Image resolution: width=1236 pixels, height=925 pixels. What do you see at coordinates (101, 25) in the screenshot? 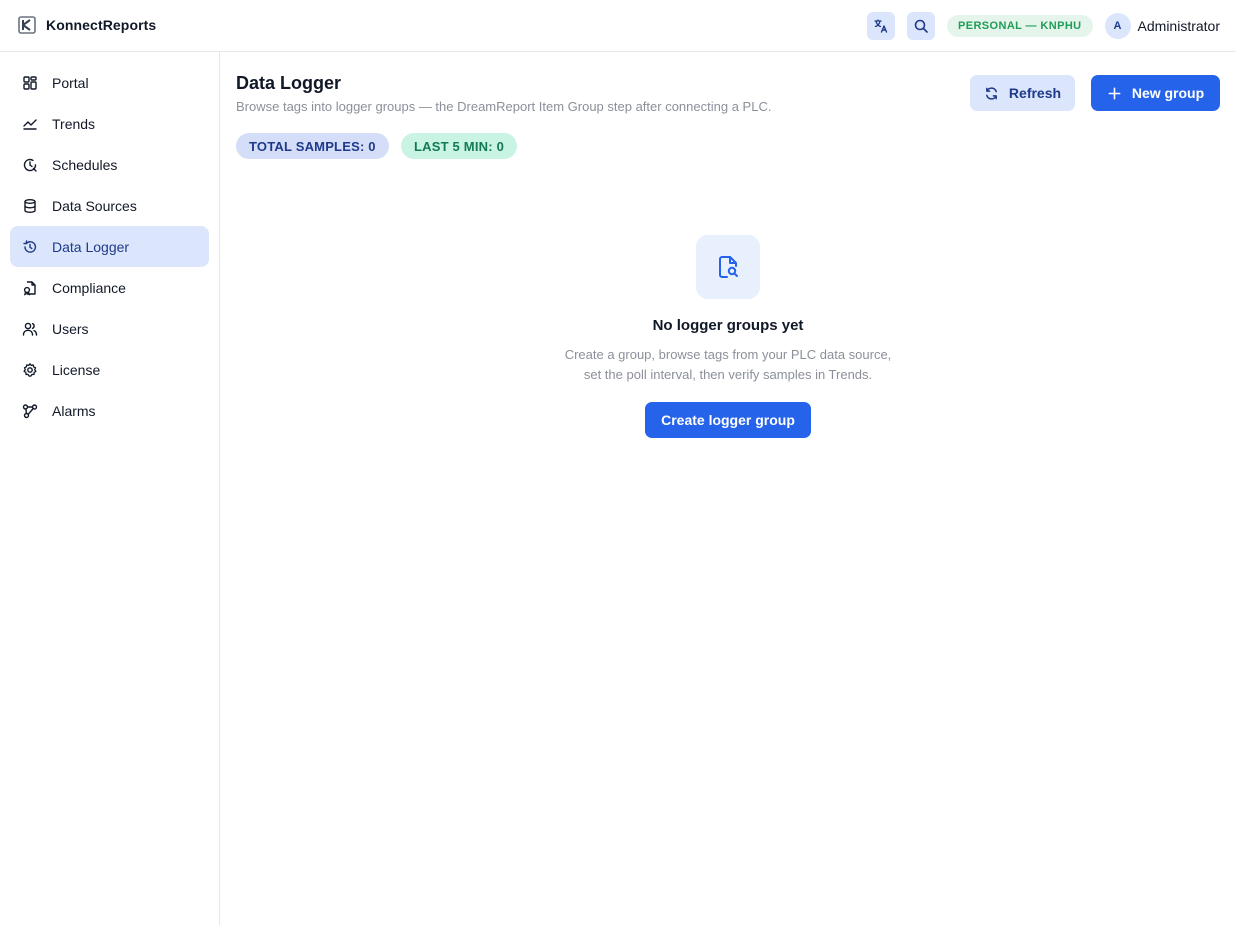
I see `app-name: KonnectReports` at bounding box center [101, 25].